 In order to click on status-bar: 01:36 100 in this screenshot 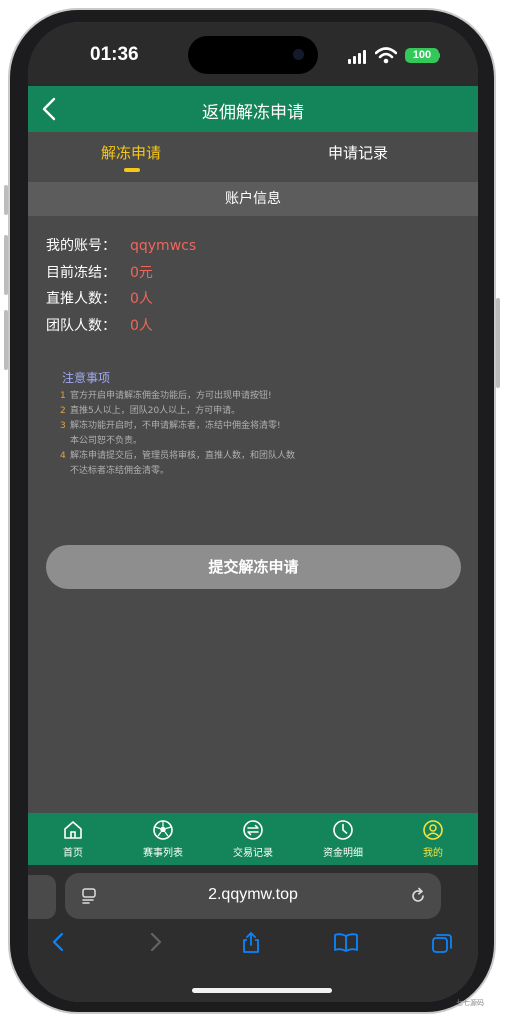, I will do `click(253, 54)`.